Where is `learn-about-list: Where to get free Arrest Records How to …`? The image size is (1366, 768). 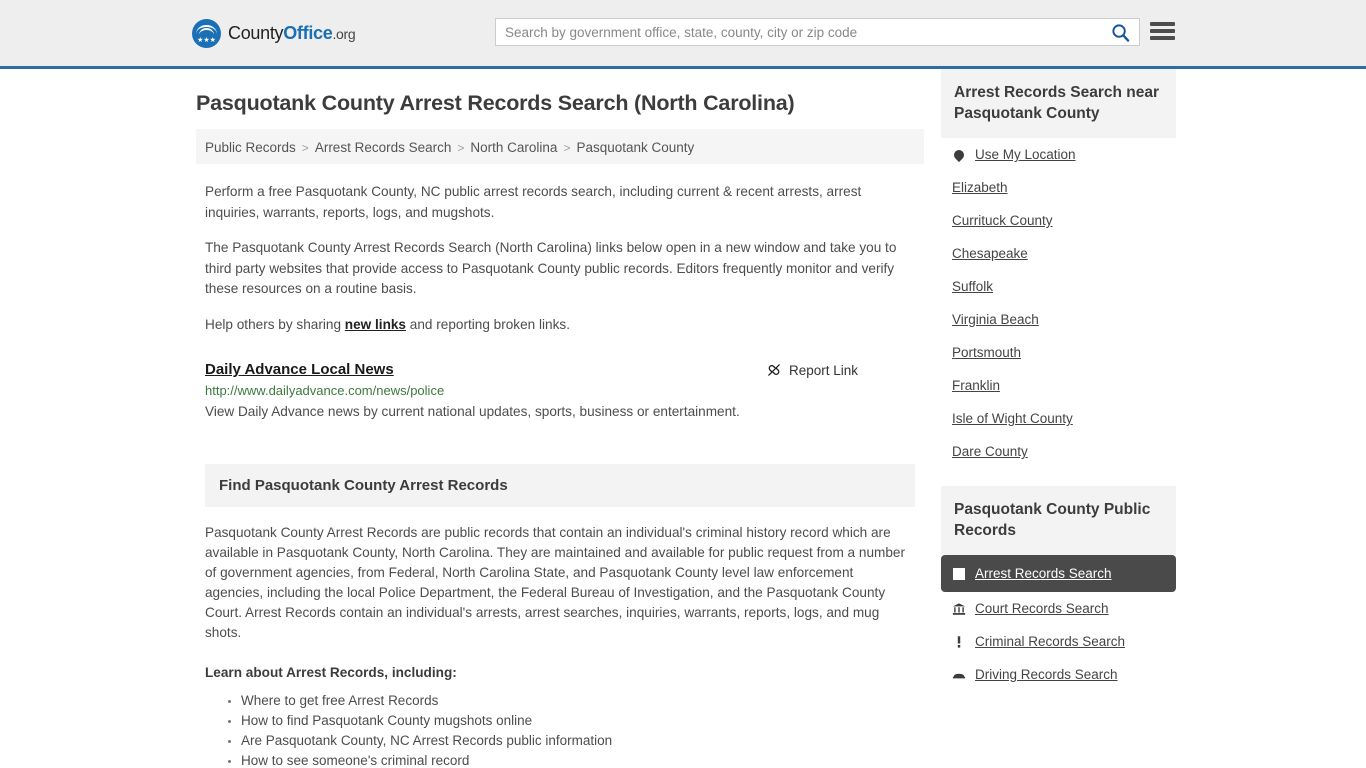 learn-about-list: Where to get free Arrest Records How to … is located at coordinates (564, 729).